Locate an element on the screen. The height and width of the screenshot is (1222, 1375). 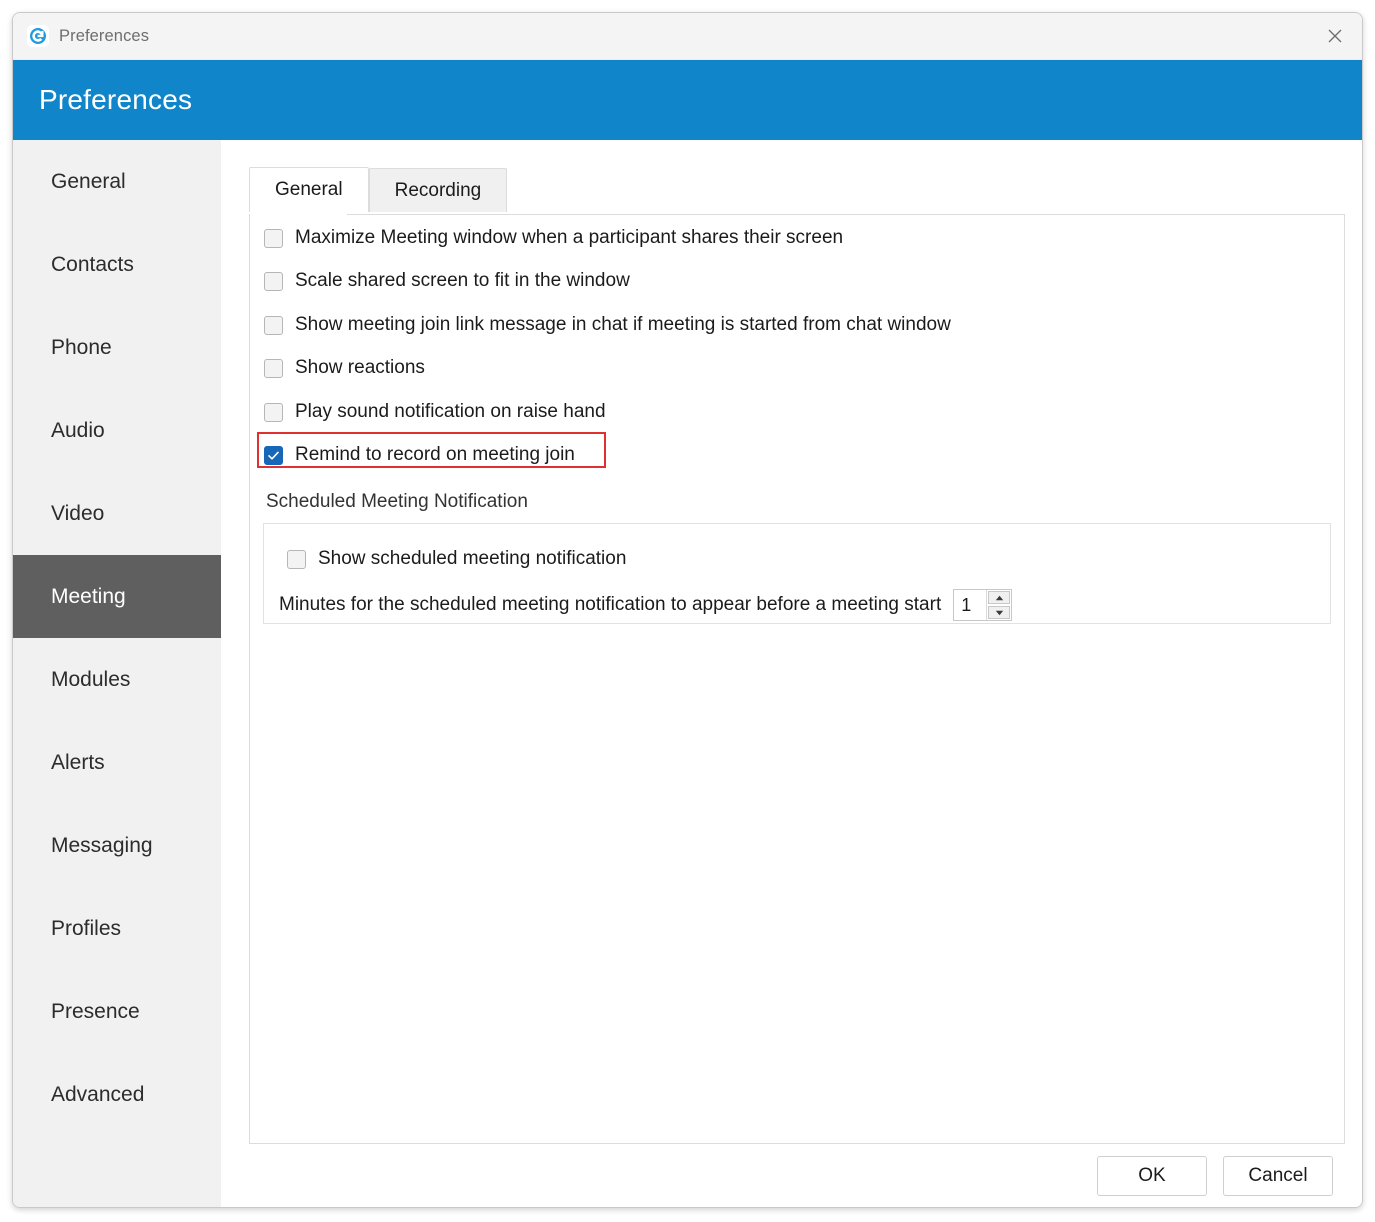
sidebar-item-label: Modules is located at coordinates (91, 679).